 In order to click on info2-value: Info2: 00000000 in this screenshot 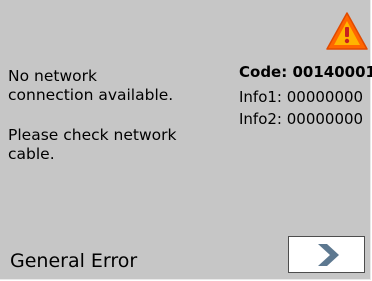, I will do `click(301, 119)`.